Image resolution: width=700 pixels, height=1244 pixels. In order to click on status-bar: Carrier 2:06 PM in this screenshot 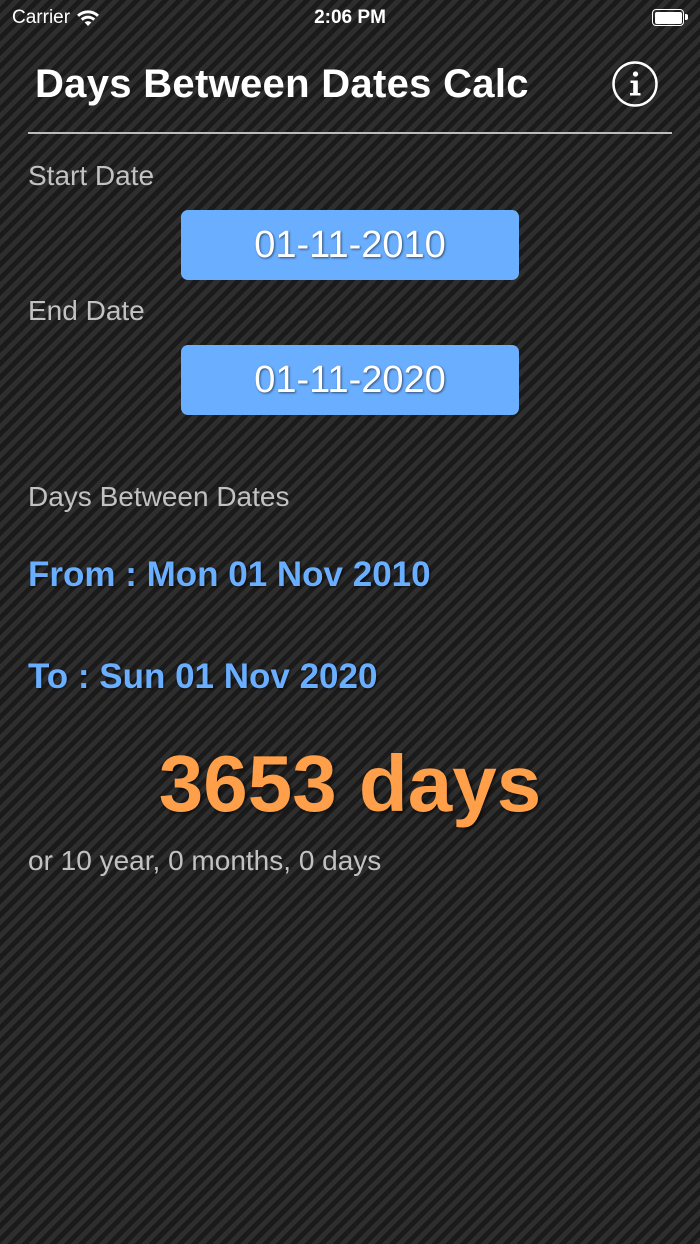, I will do `click(350, 18)`.